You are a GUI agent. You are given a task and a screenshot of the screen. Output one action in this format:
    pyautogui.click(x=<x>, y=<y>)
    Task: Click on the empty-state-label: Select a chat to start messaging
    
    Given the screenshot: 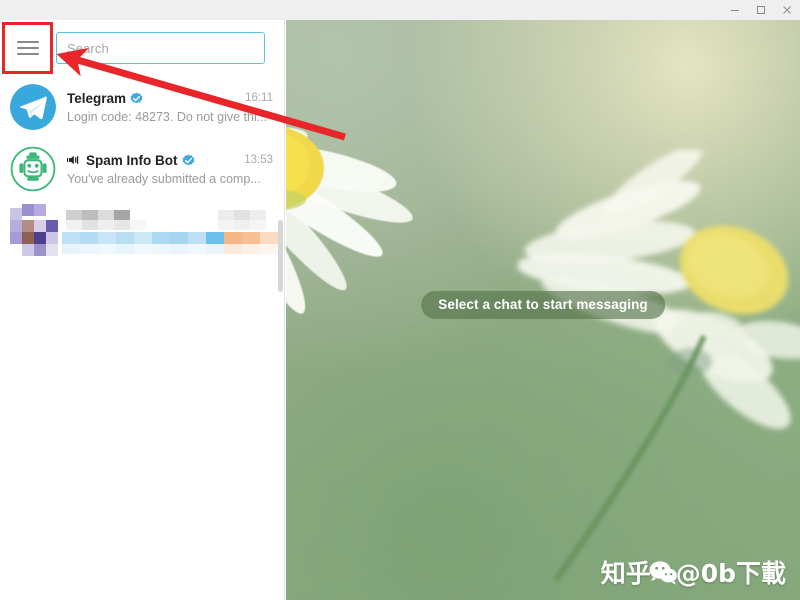 What is the action you would take?
    pyautogui.click(x=543, y=304)
    